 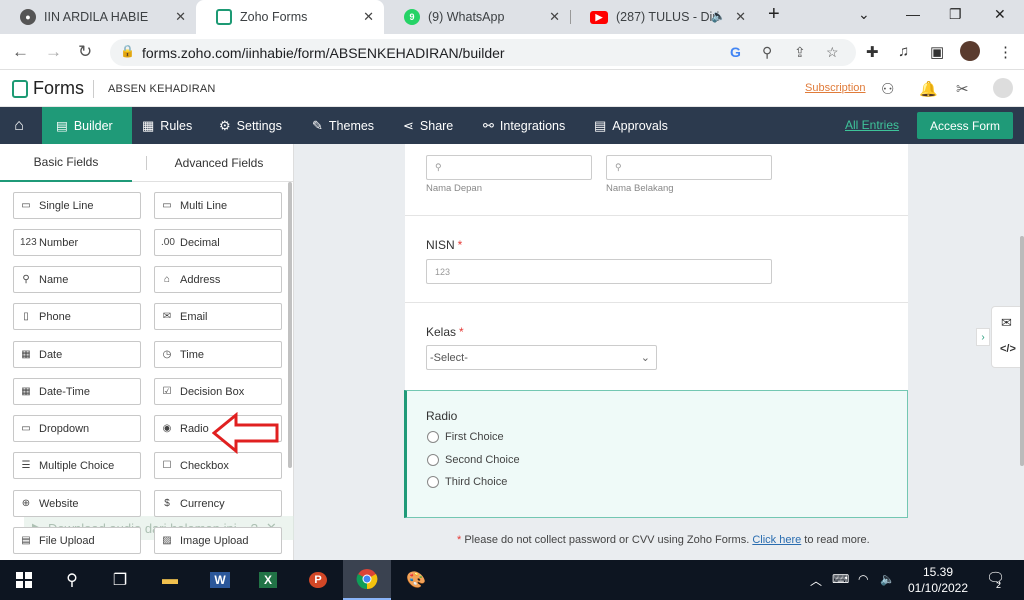 I want to click on search-icon: ⚲, so click(x=72, y=580).